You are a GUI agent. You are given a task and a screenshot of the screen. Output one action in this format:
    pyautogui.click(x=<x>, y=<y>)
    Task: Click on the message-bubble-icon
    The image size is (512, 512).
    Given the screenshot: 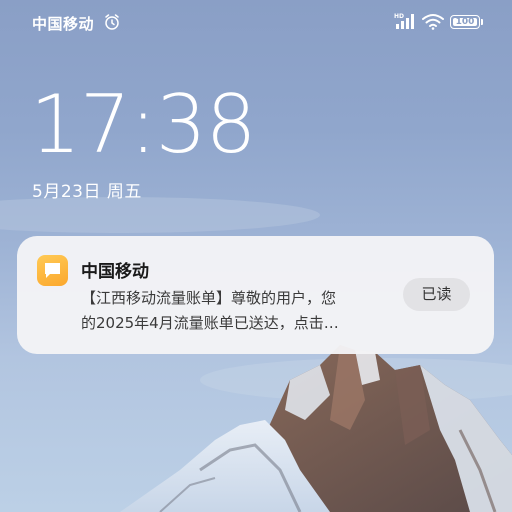 What is the action you would take?
    pyautogui.click(x=52, y=270)
    